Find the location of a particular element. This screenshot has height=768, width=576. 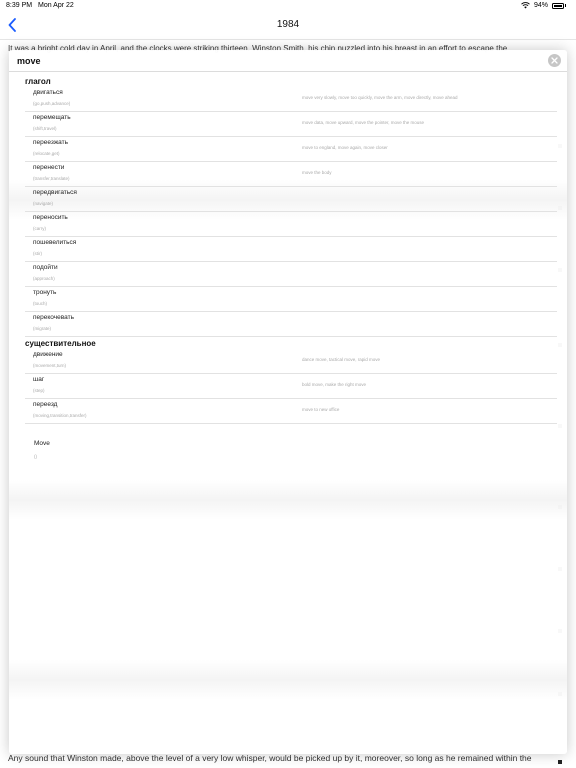

headword: Move is located at coordinates (42, 443).